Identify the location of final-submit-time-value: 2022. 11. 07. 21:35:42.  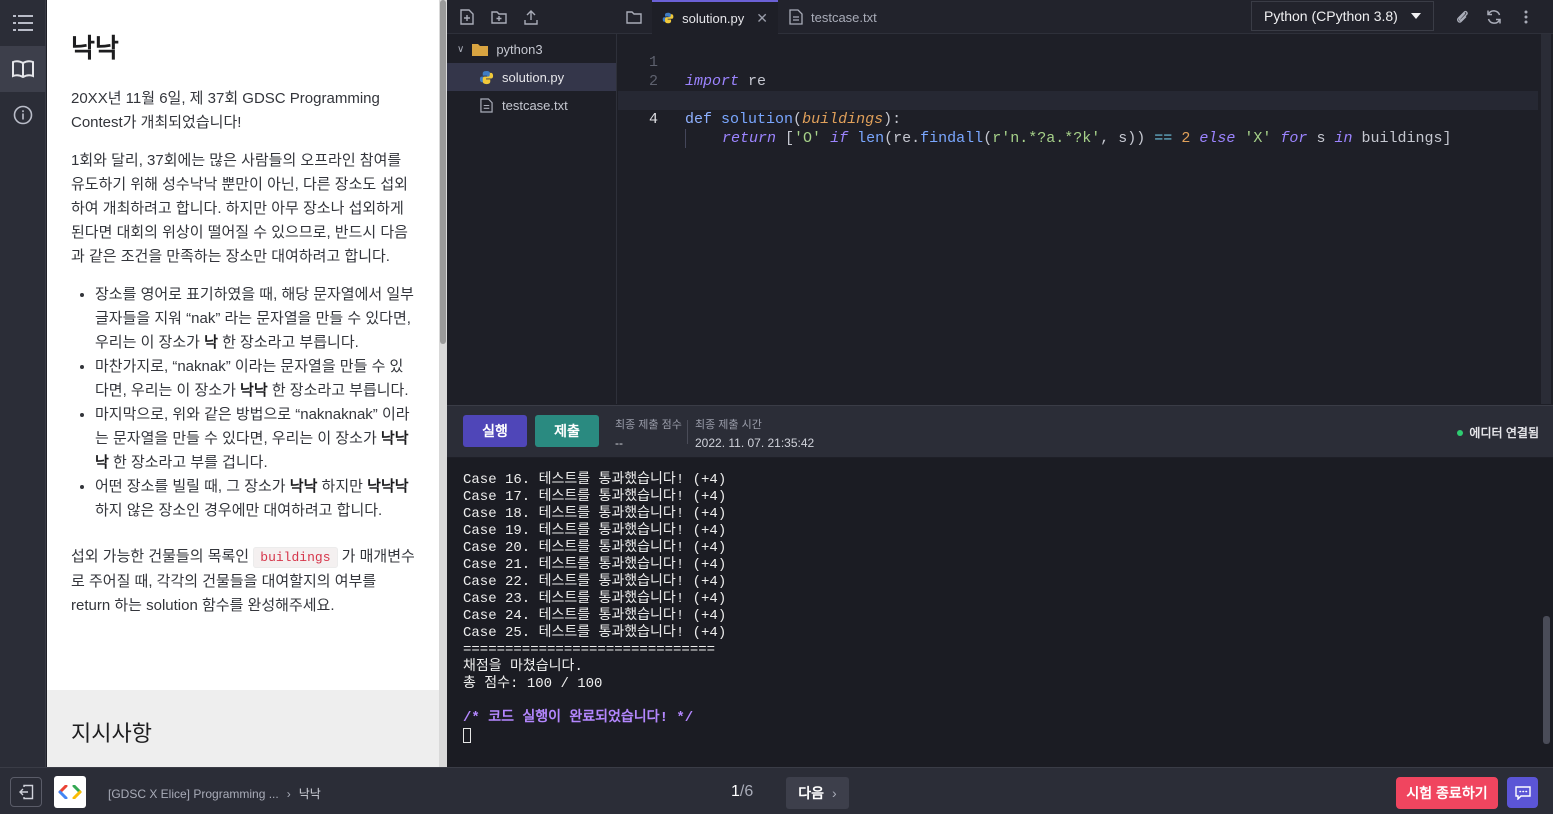
(755, 443).